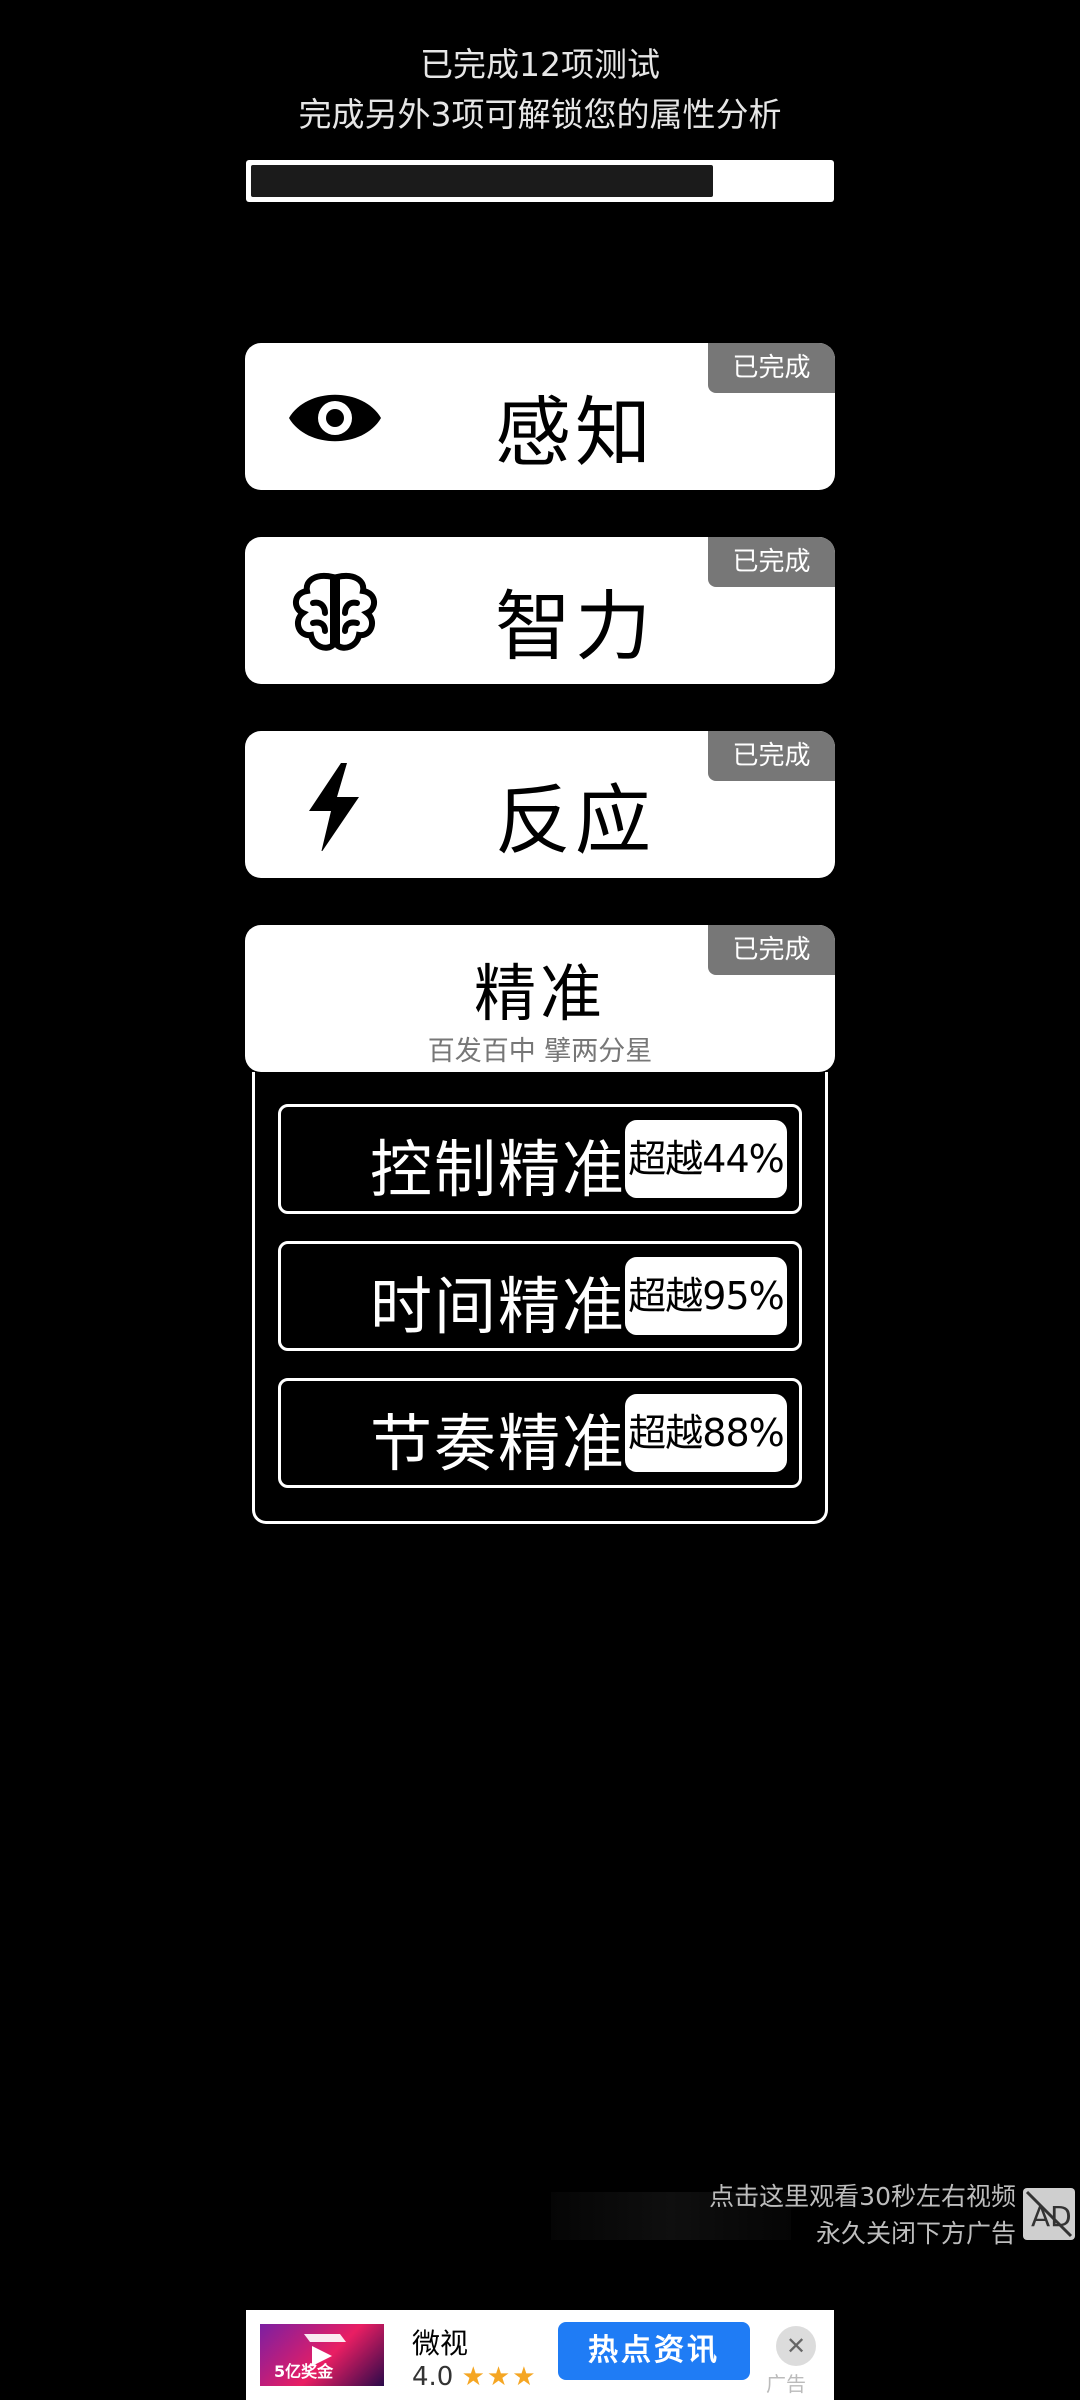  Describe the element at coordinates (497, 1306) in the screenshot. I see `stat-name: 时间精准` at that location.